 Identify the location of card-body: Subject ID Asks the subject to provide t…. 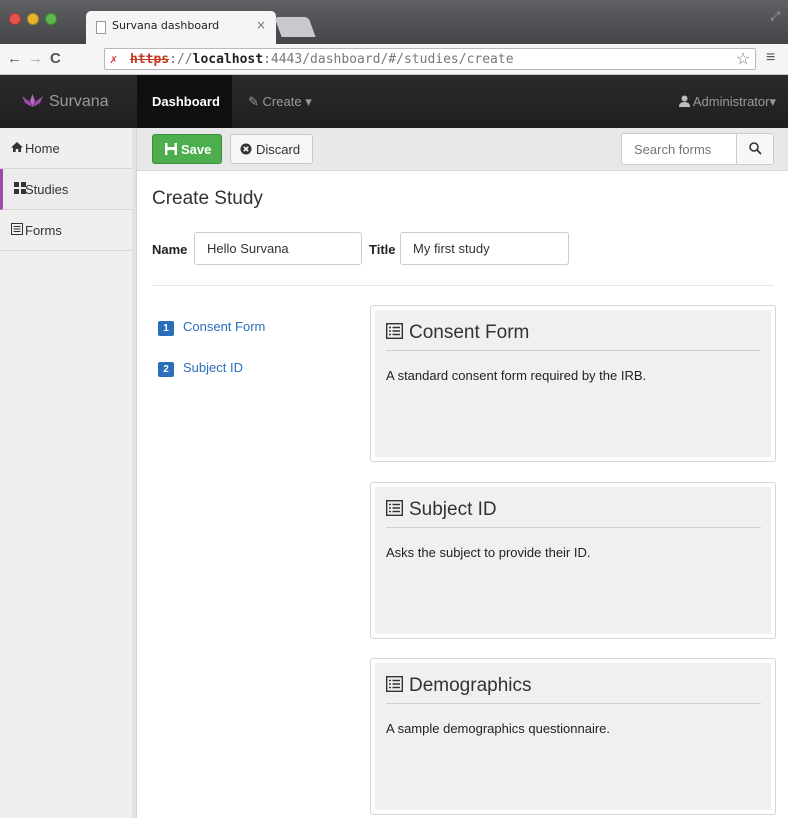
(573, 560).